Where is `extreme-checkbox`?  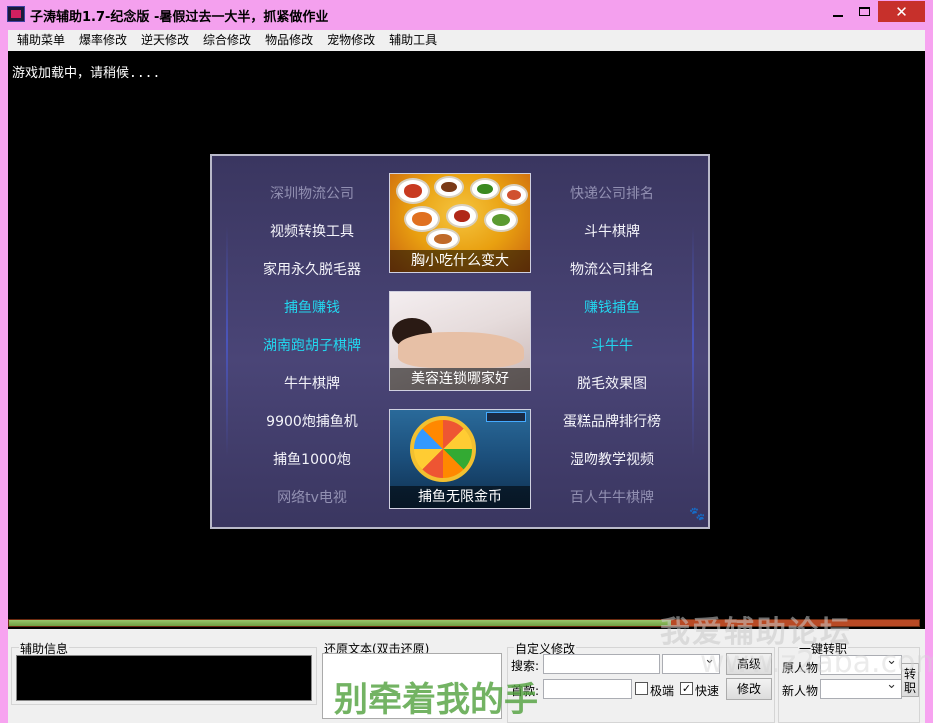
extreme-checkbox is located at coordinates (641, 688).